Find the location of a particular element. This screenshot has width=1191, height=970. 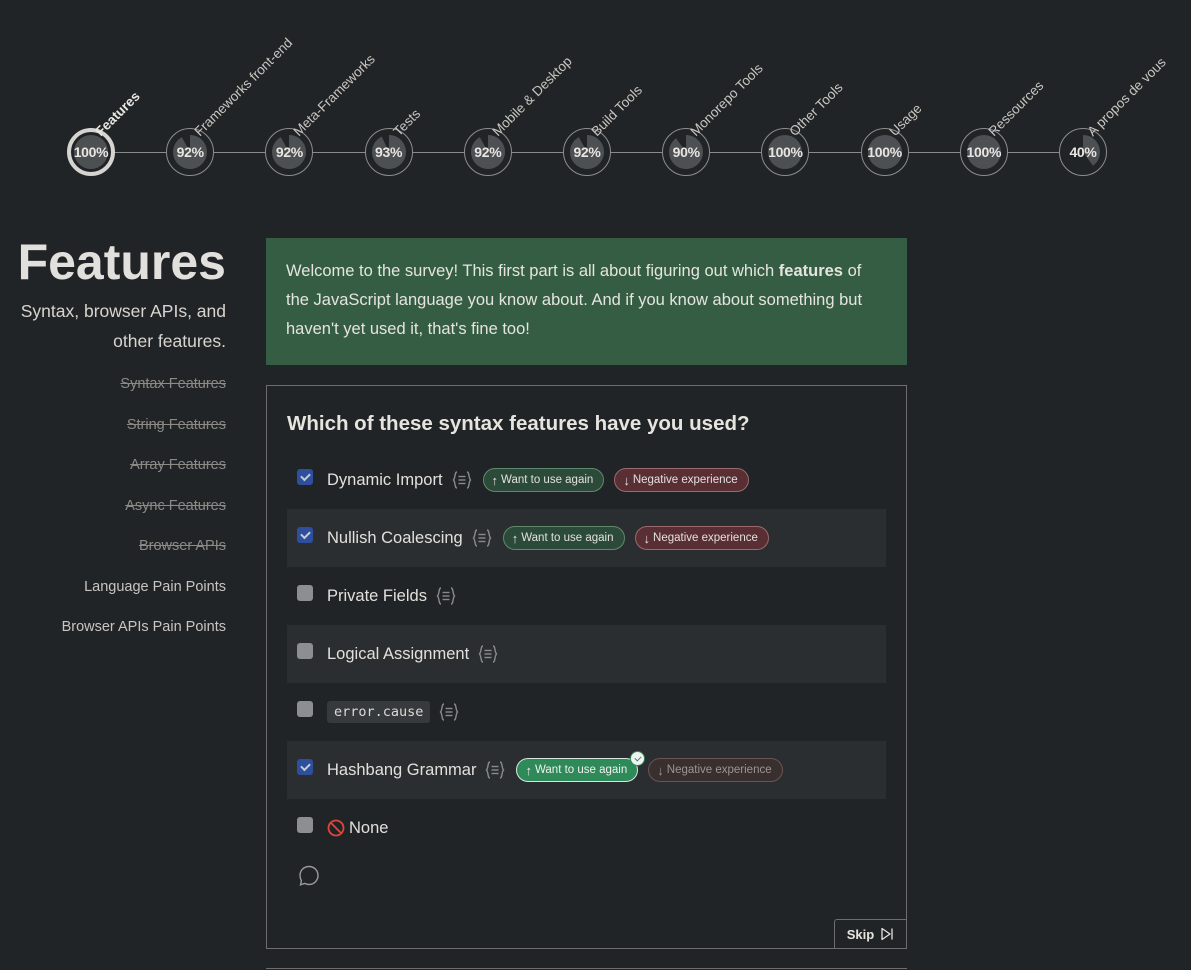

progress-step-label: Other Tools is located at coordinates (816, 109).